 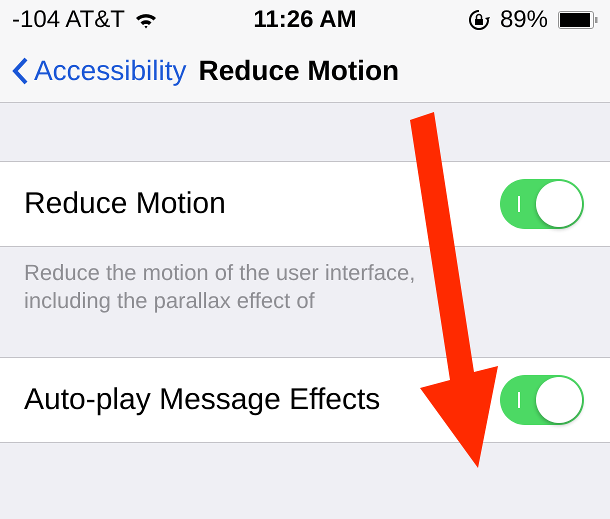 I want to click on wifi-icon, so click(x=145, y=20).